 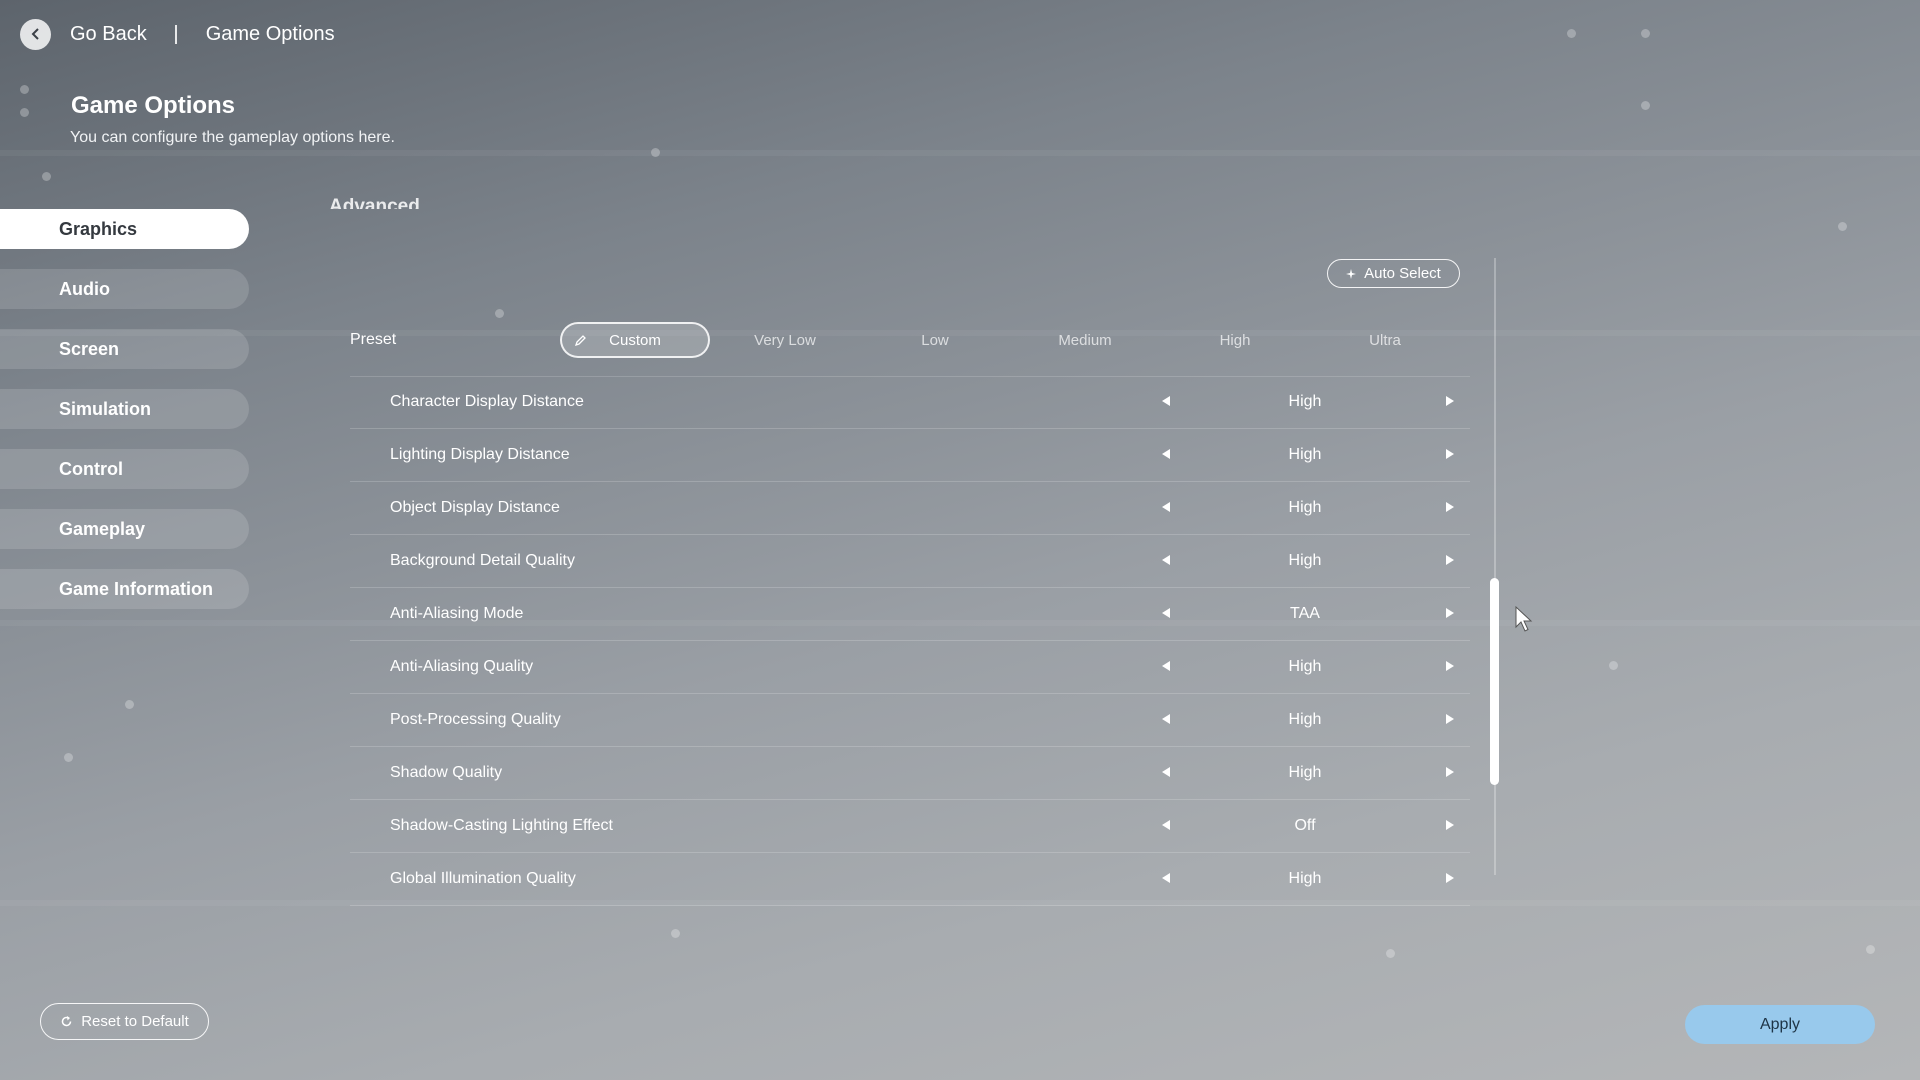 What do you see at coordinates (124, 289) in the screenshot?
I see `sidebar-item-audio: Audio` at bounding box center [124, 289].